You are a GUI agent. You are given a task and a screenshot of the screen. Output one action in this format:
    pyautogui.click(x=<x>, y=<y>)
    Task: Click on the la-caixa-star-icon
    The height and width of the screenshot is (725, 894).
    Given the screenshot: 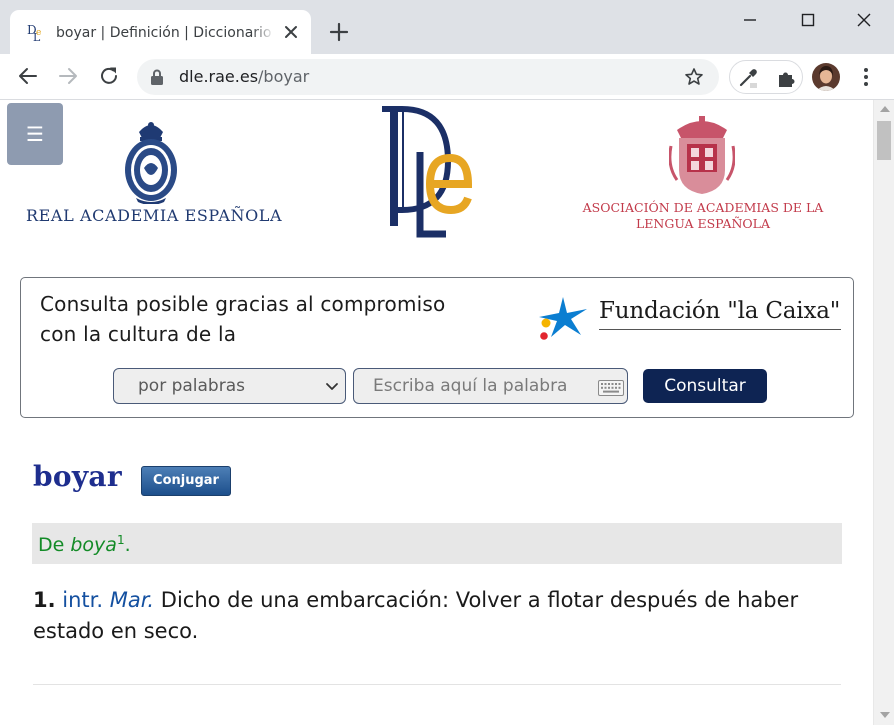 What is the action you would take?
    pyautogui.click(x=563, y=318)
    